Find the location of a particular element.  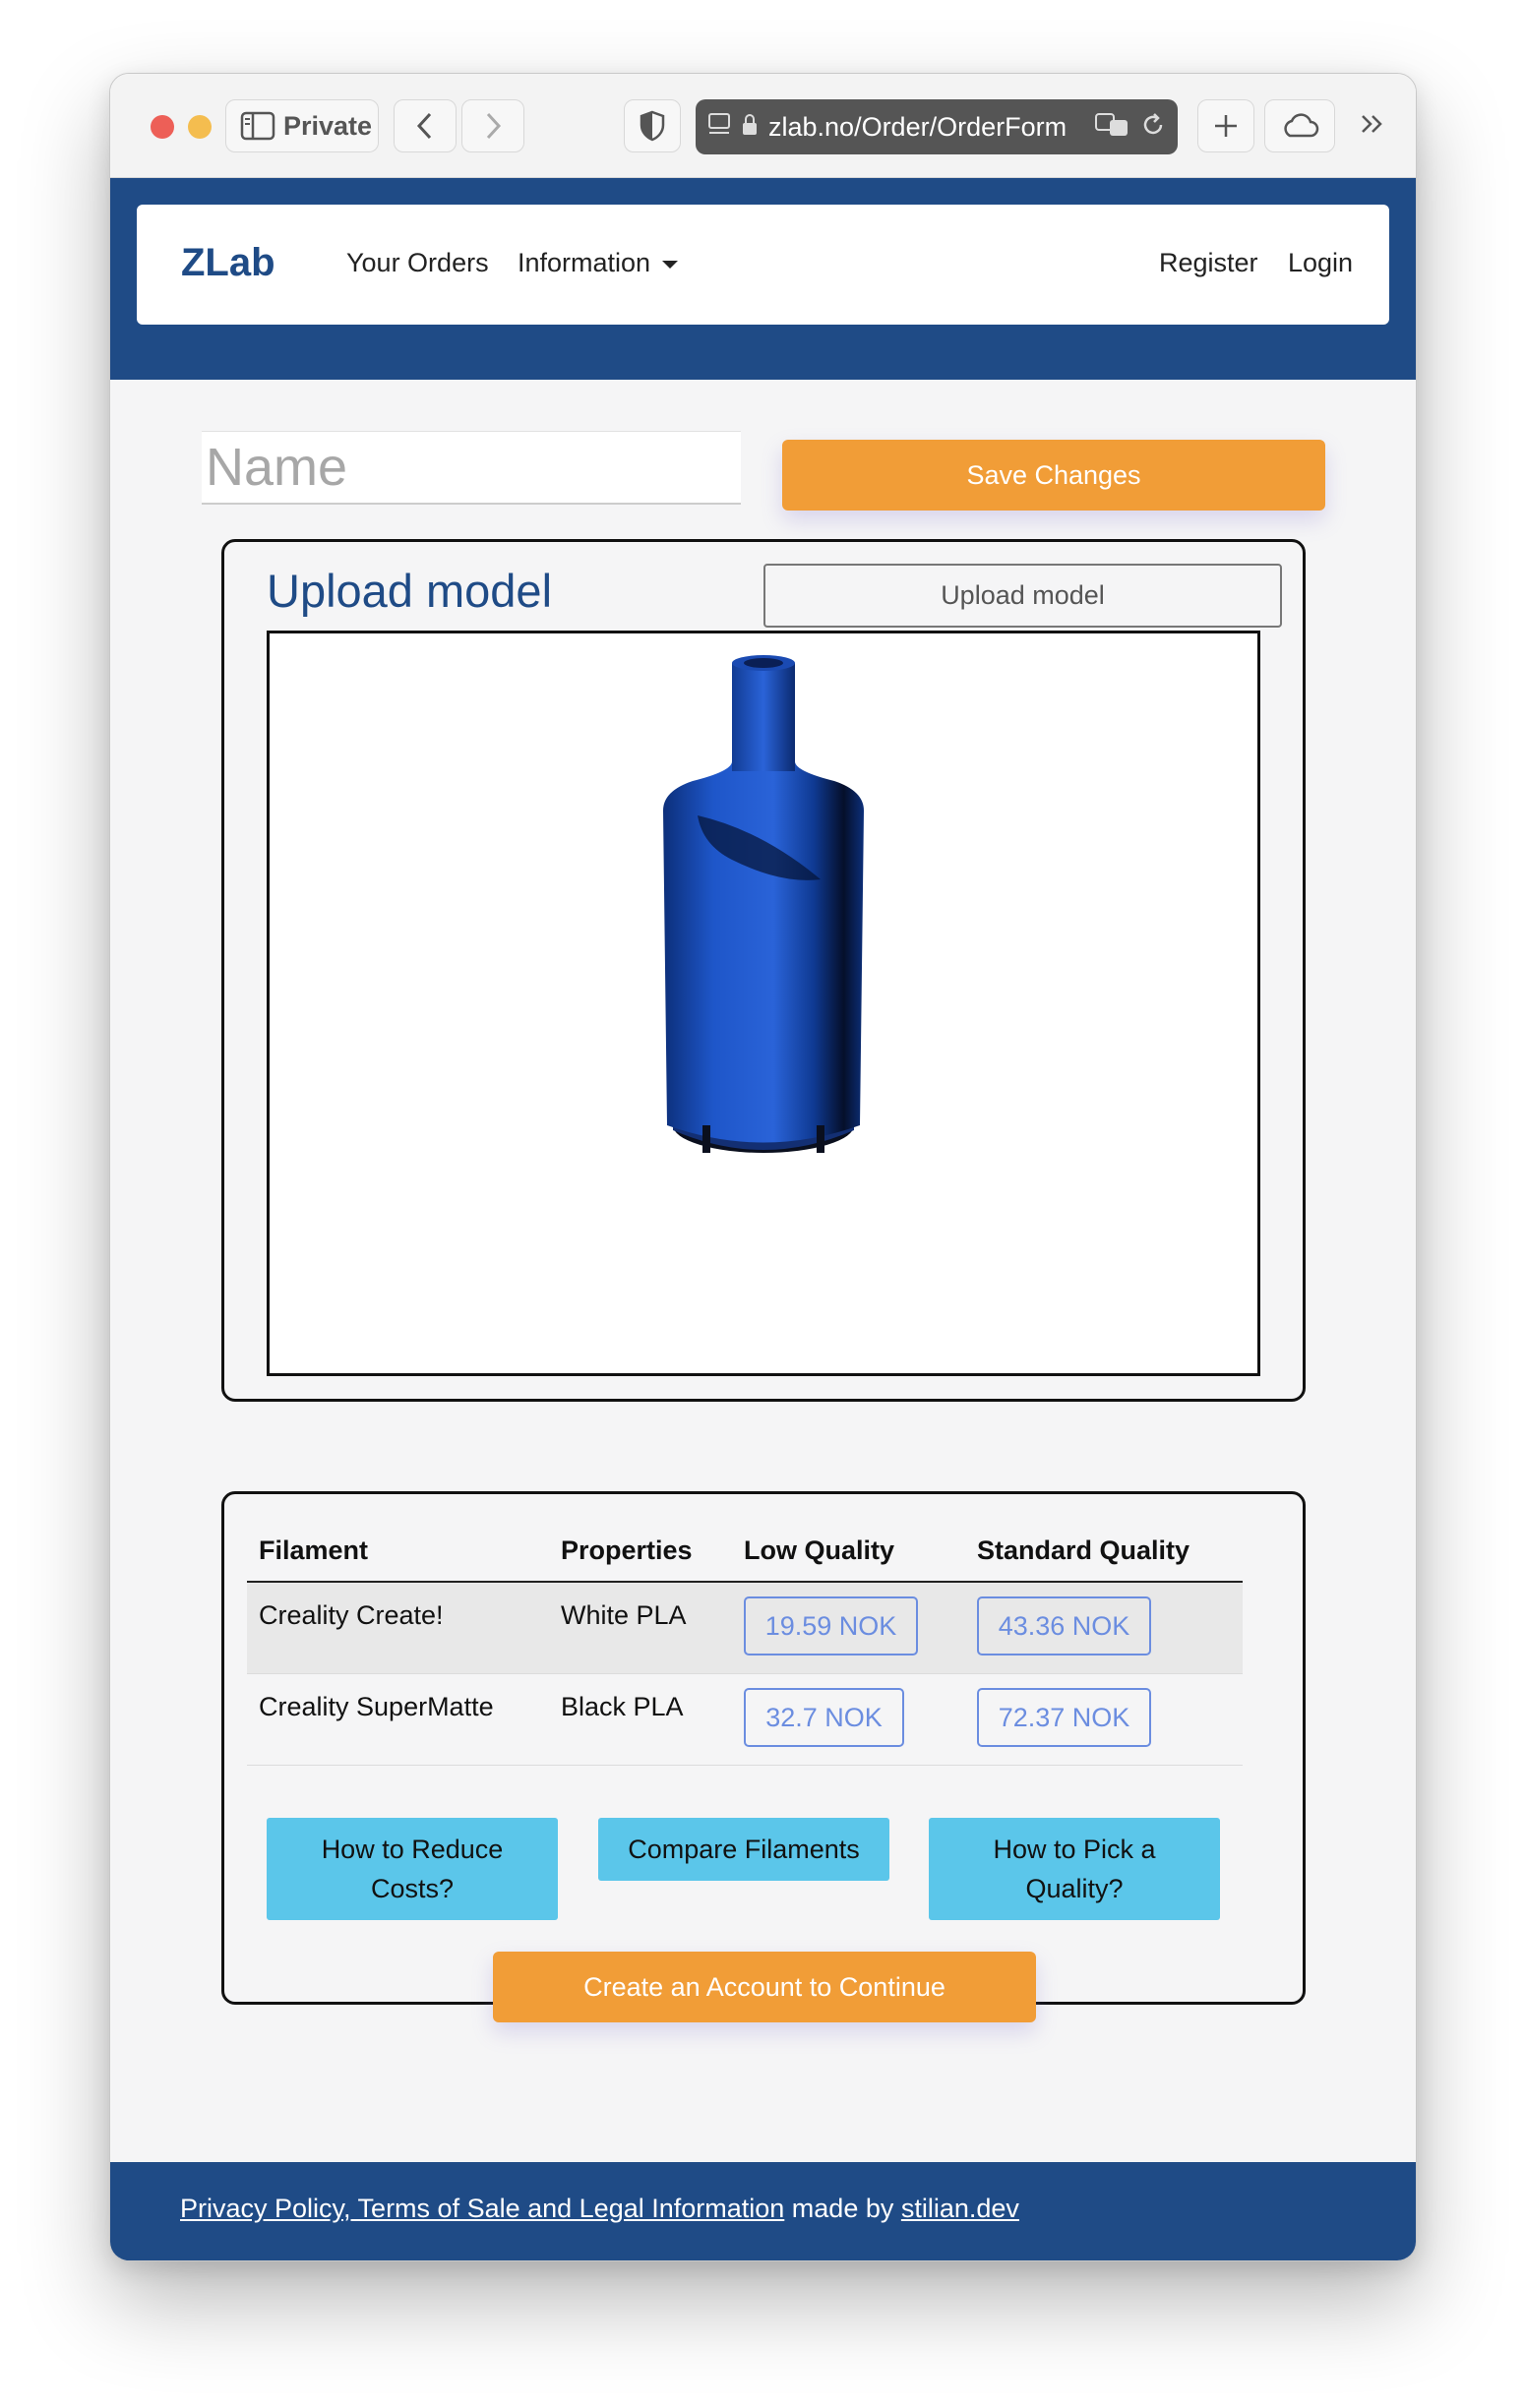

header-filament: Filament is located at coordinates (314, 1550).